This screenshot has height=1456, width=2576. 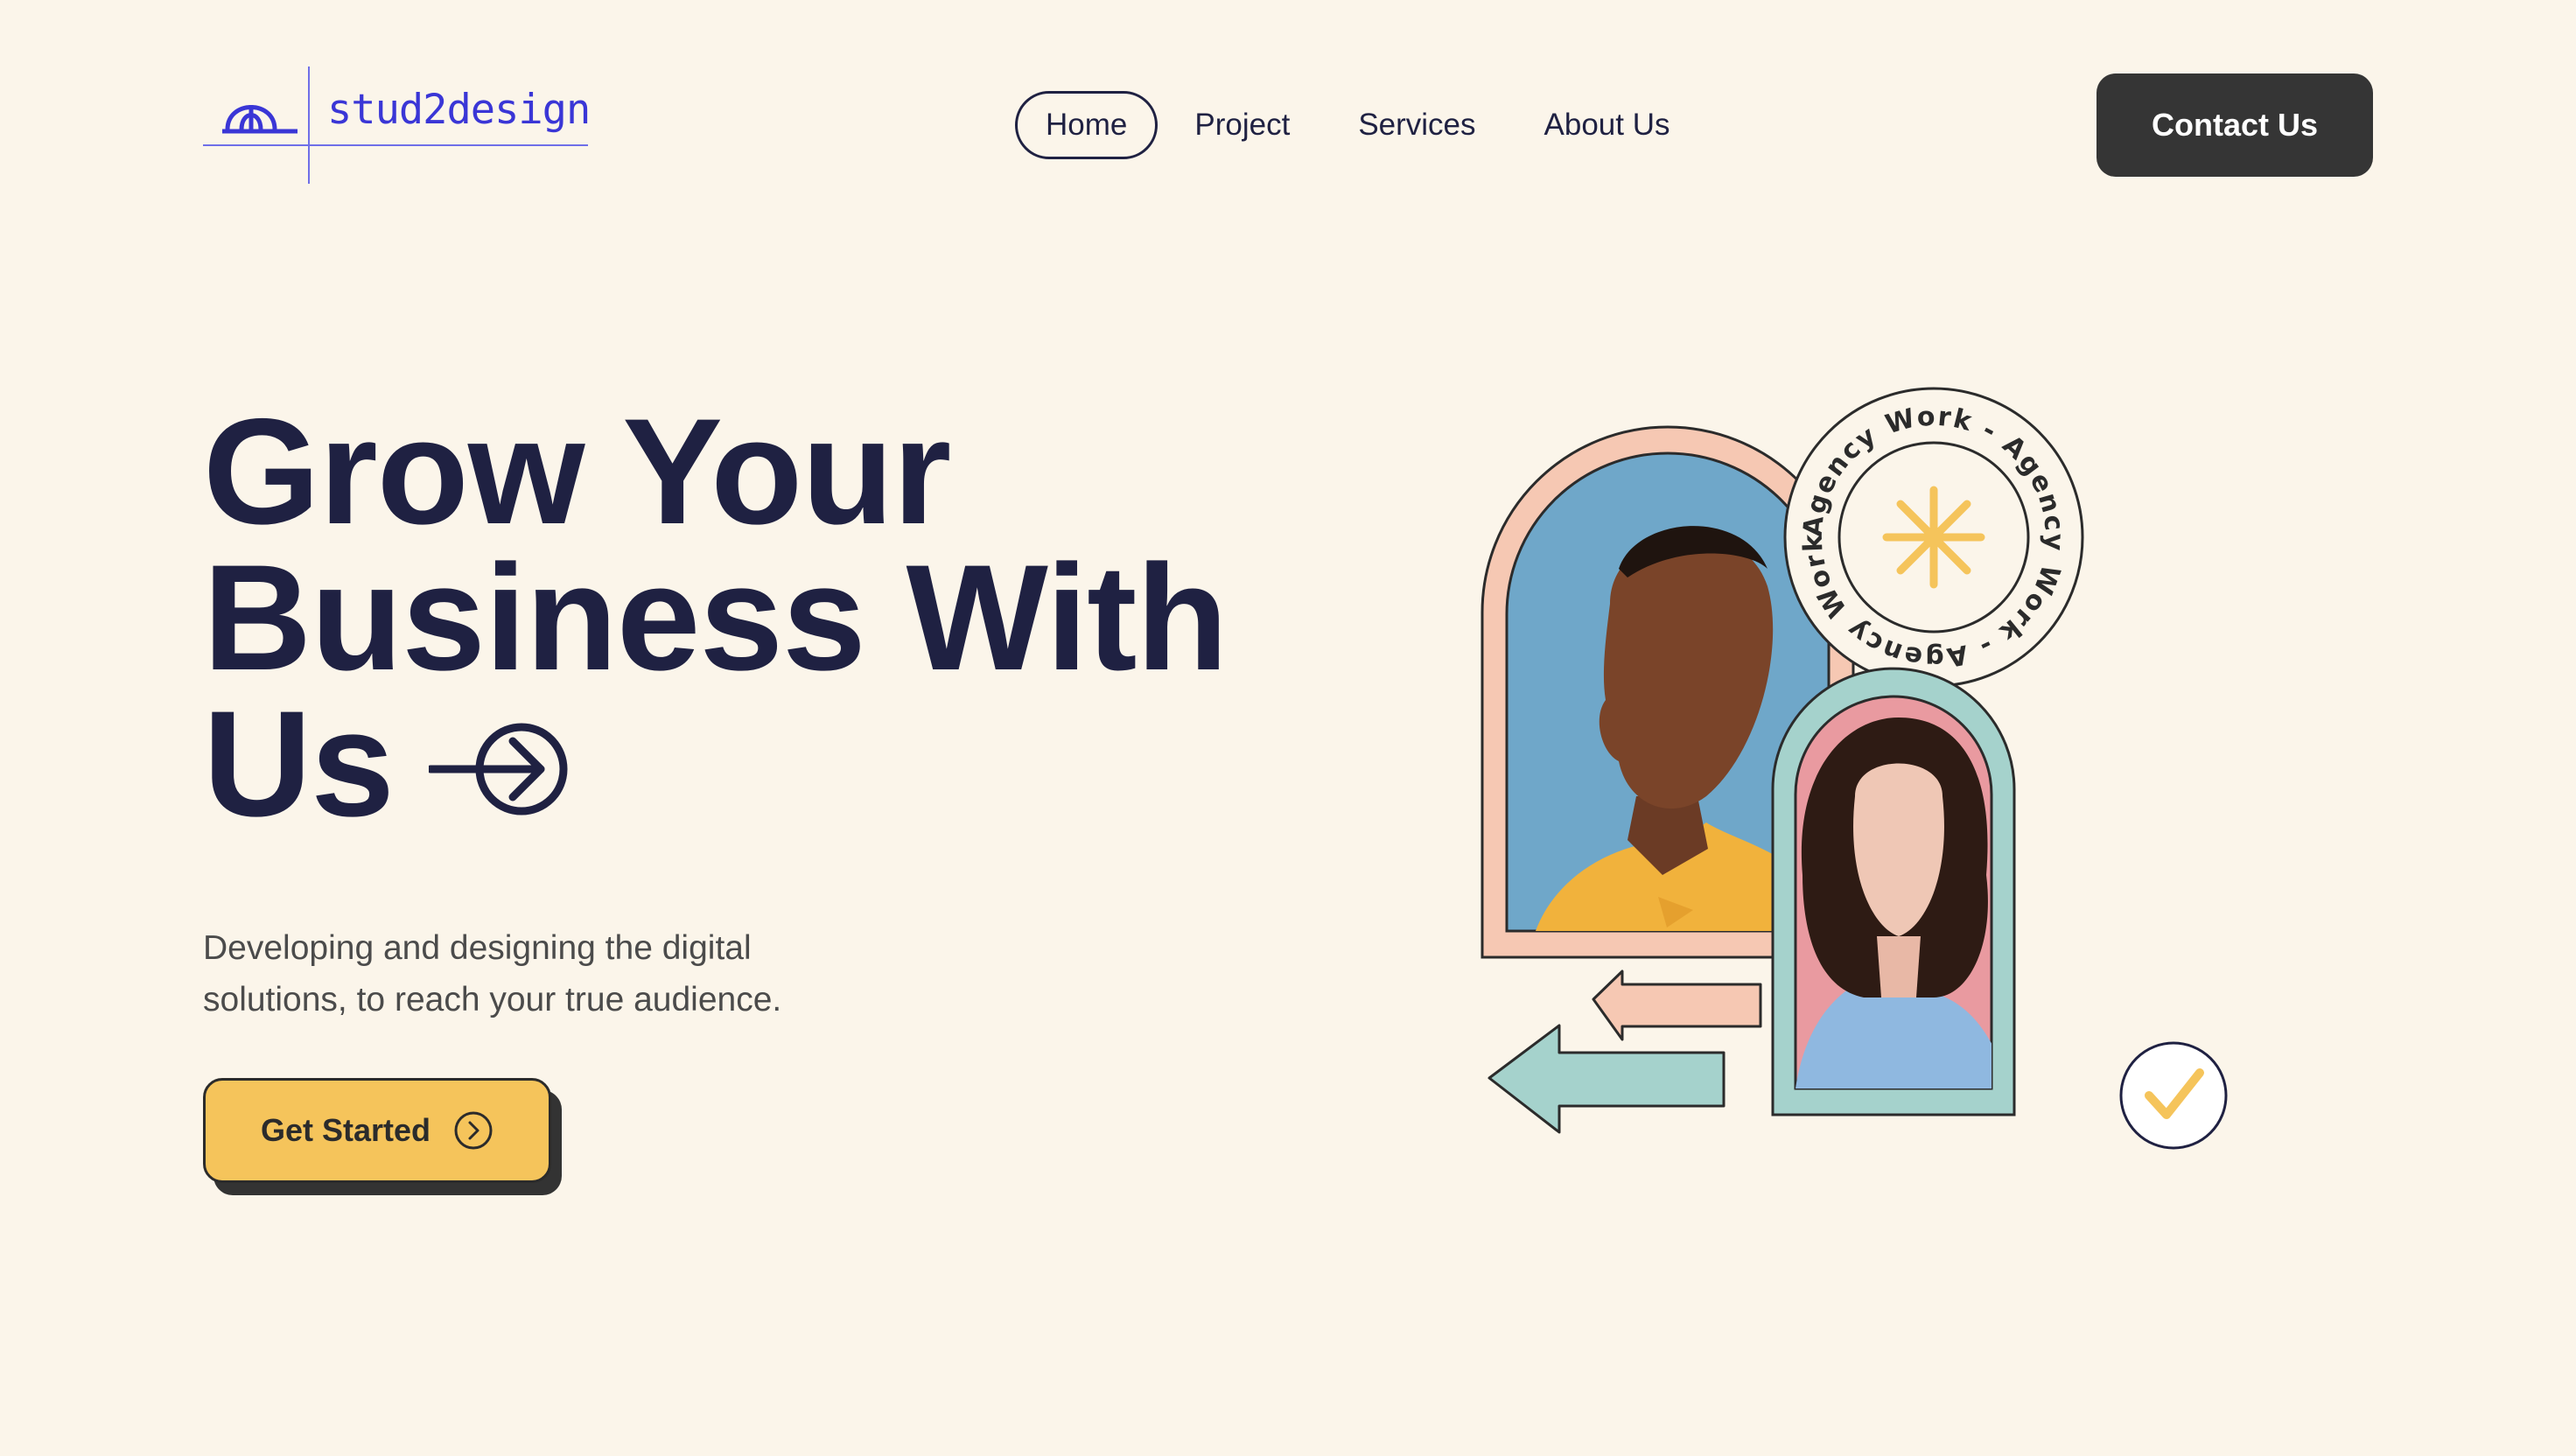 I want to click on headline-line-2: Business With, so click(x=715, y=618).